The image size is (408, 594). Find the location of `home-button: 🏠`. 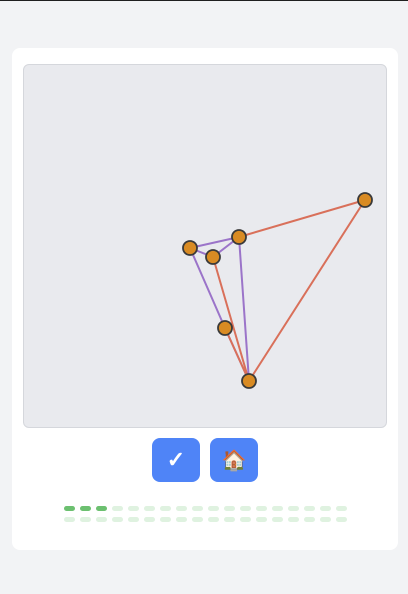

home-button: 🏠 is located at coordinates (234, 460).